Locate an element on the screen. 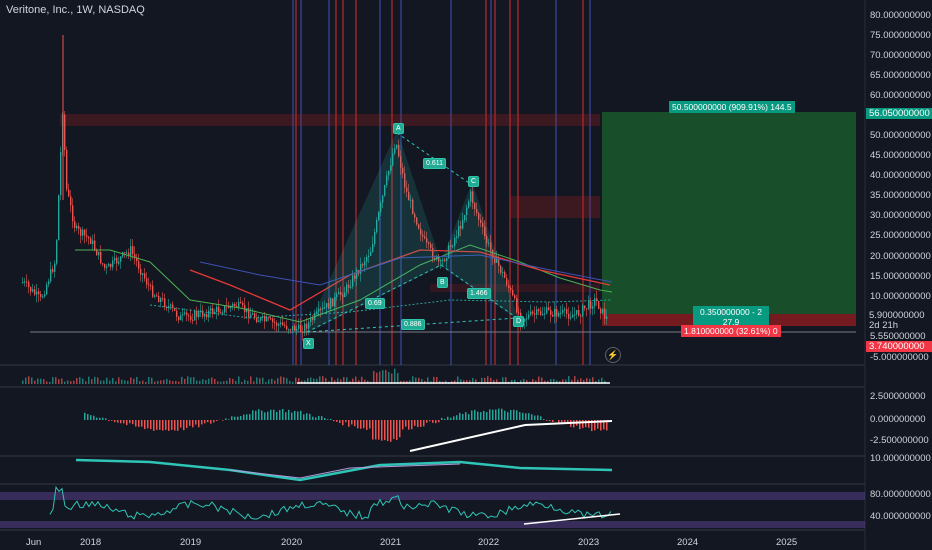 The height and width of the screenshot is (550, 932). pattern-point-c: C is located at coordinates (474, 181).